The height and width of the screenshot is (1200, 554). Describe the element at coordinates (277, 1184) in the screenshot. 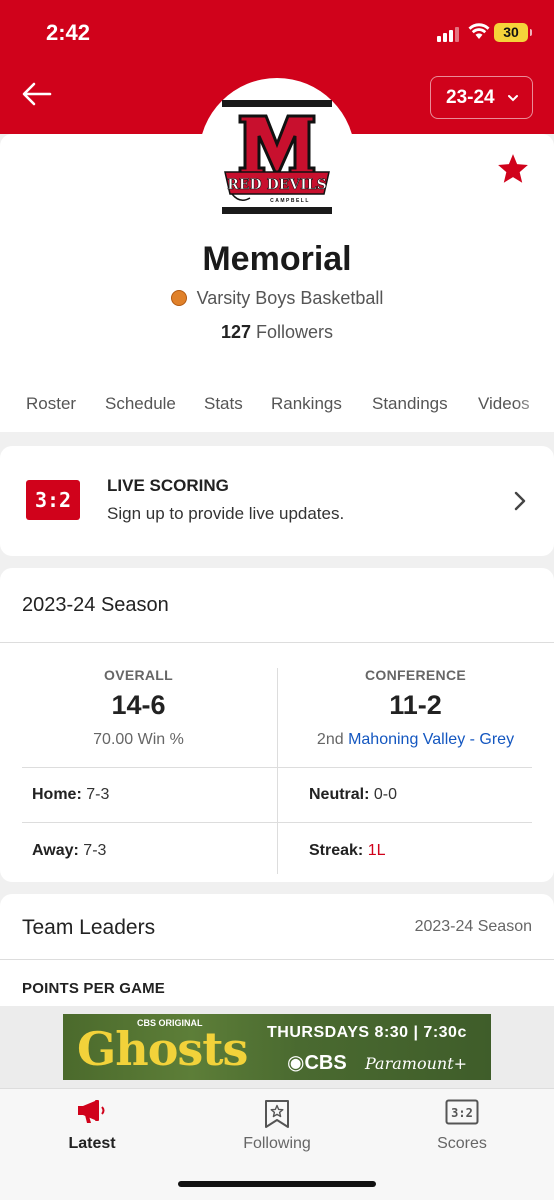

I see `home-indicator` at that location.